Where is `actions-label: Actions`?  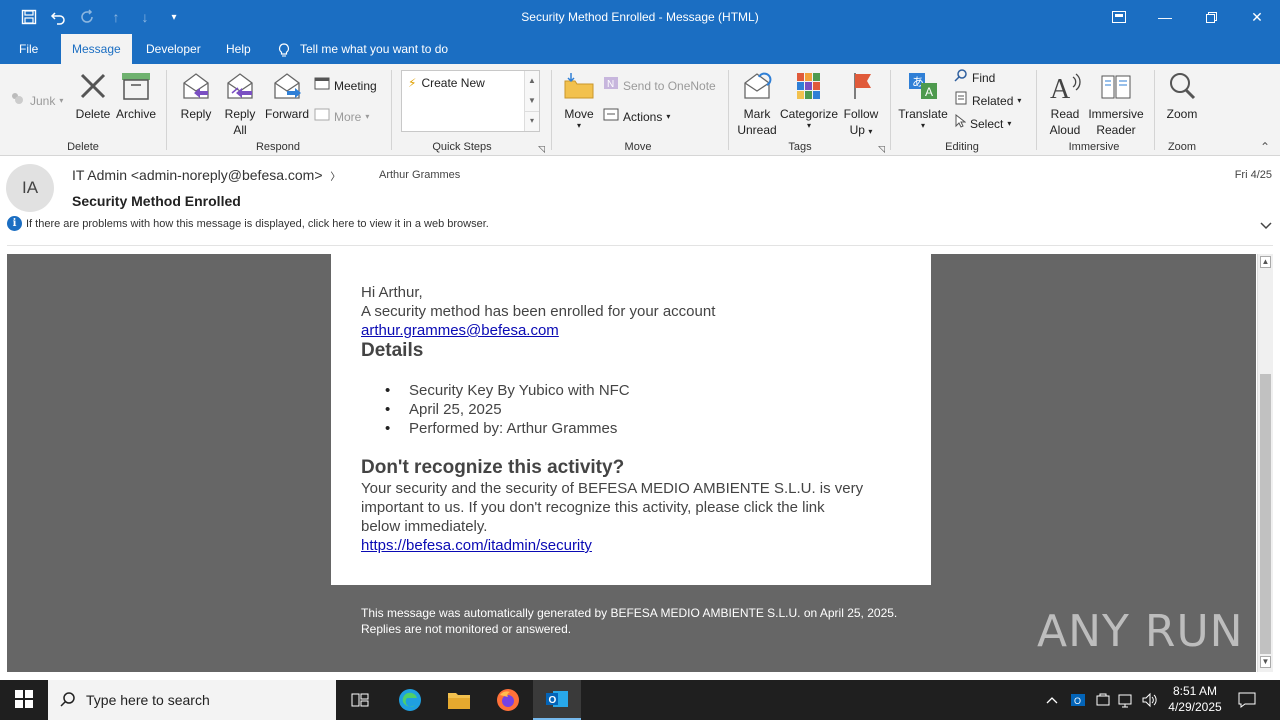 actions-label: Actions is located at coordinates (643, 117).